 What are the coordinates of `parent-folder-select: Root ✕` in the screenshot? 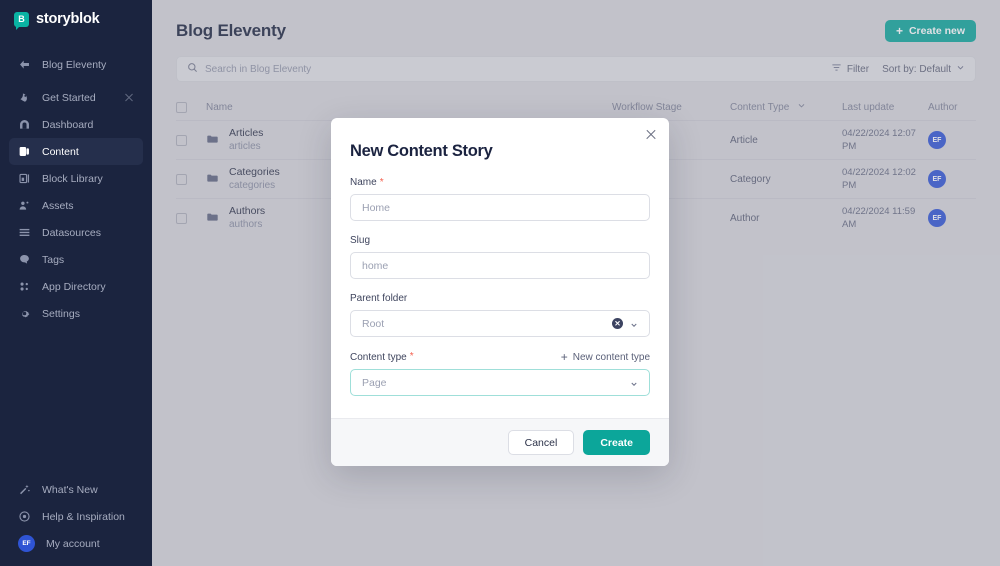 It's located at (500, 323).